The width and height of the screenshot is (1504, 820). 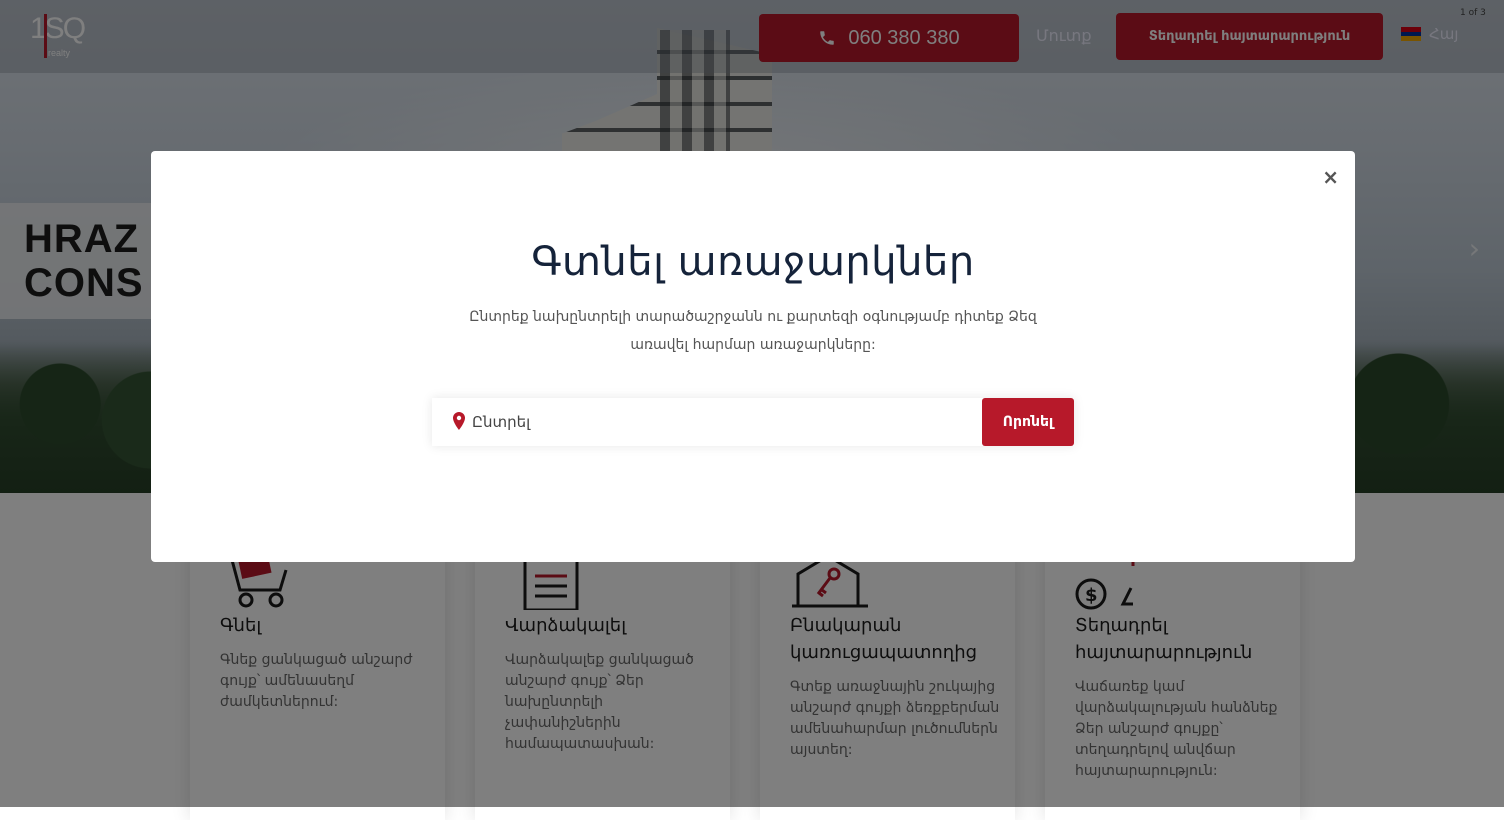 What do you see at coordinates (459, 421) in the screenshot?
I see `map-pin-icon` at bounding box center [459, 421].